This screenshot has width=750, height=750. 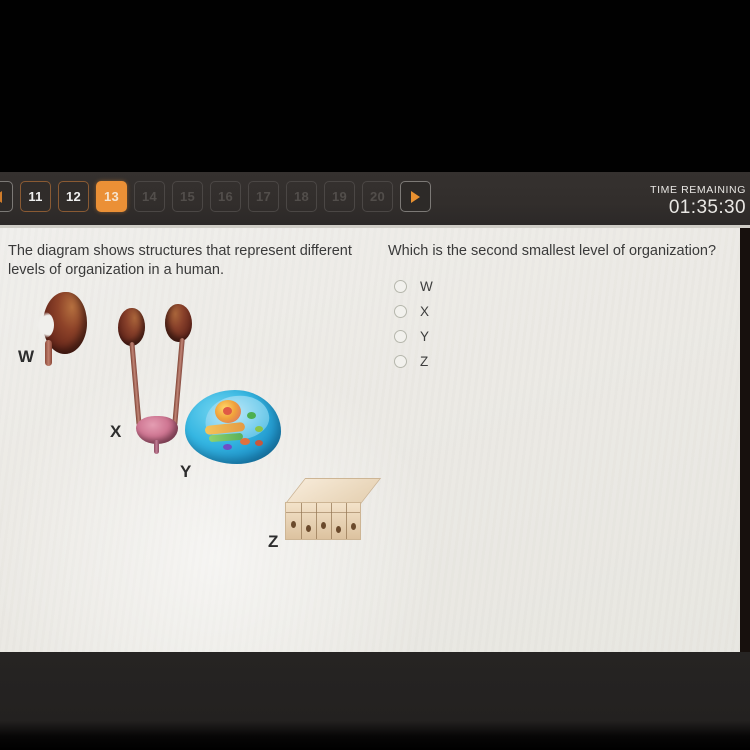 I want to click on diagram-label-w: W, so click(x=26, y=356).